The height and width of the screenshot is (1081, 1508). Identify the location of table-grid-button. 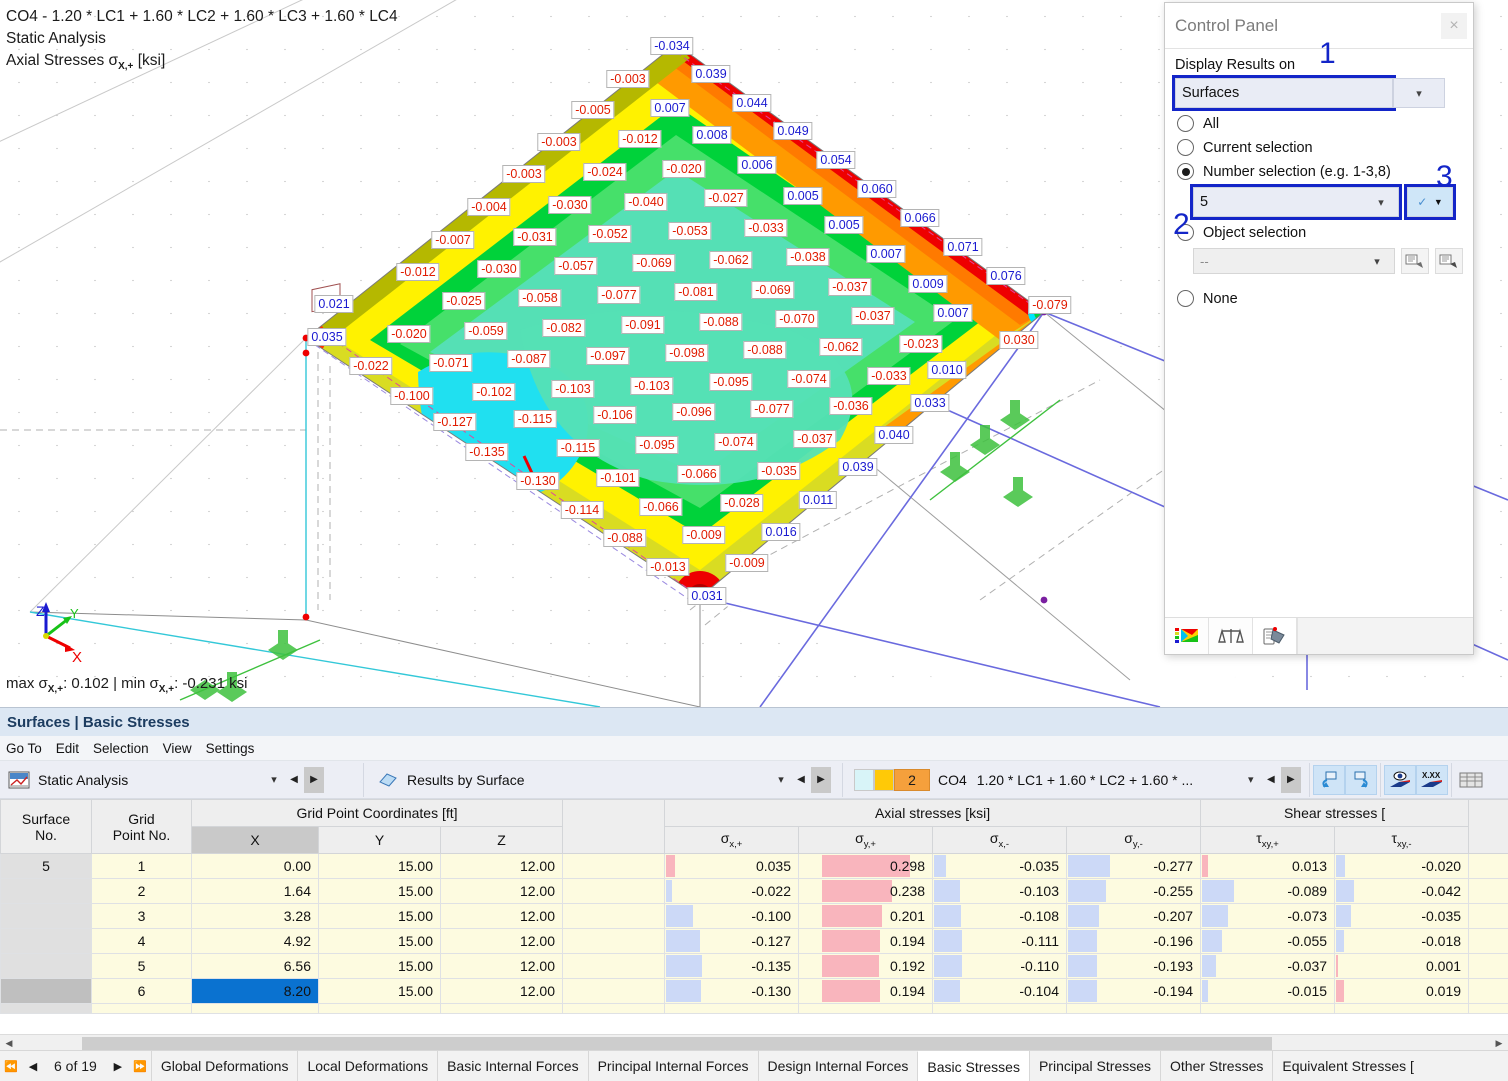
(1471, 779).